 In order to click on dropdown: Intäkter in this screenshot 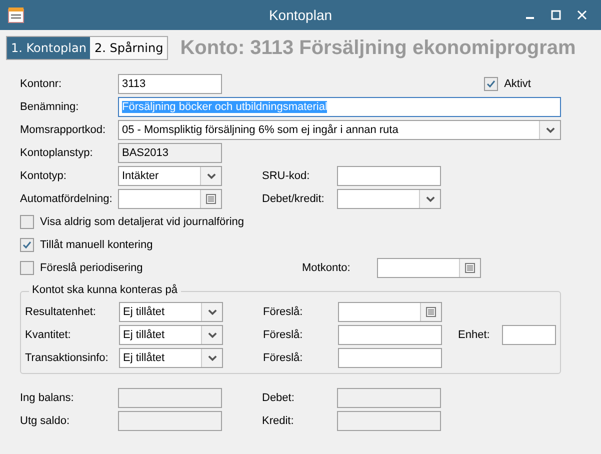, I will do `click(170, 176)`.